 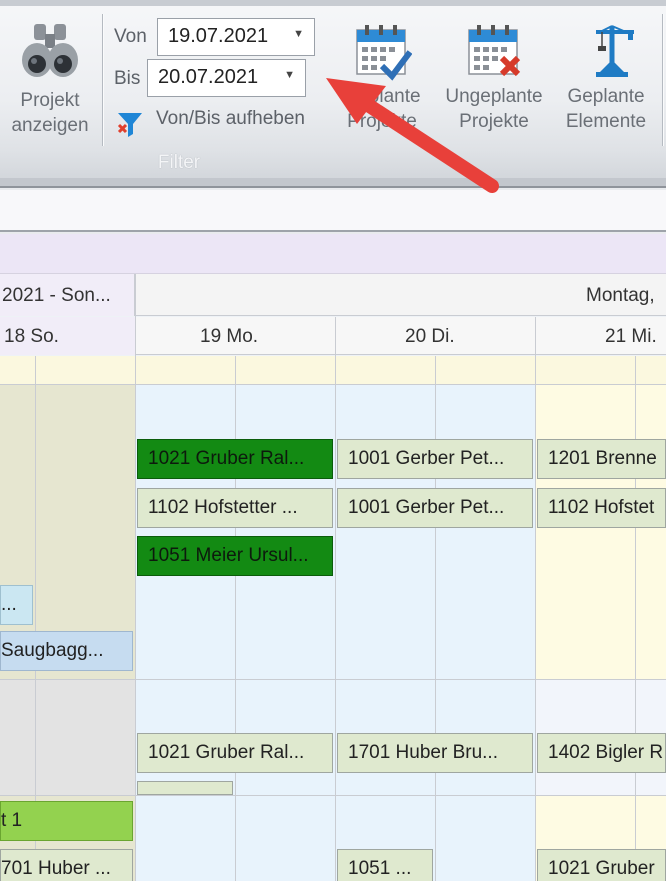 I want to click on von-bis-aufheben-label: Von/Bis aufheben, so click(x=230, y=118).